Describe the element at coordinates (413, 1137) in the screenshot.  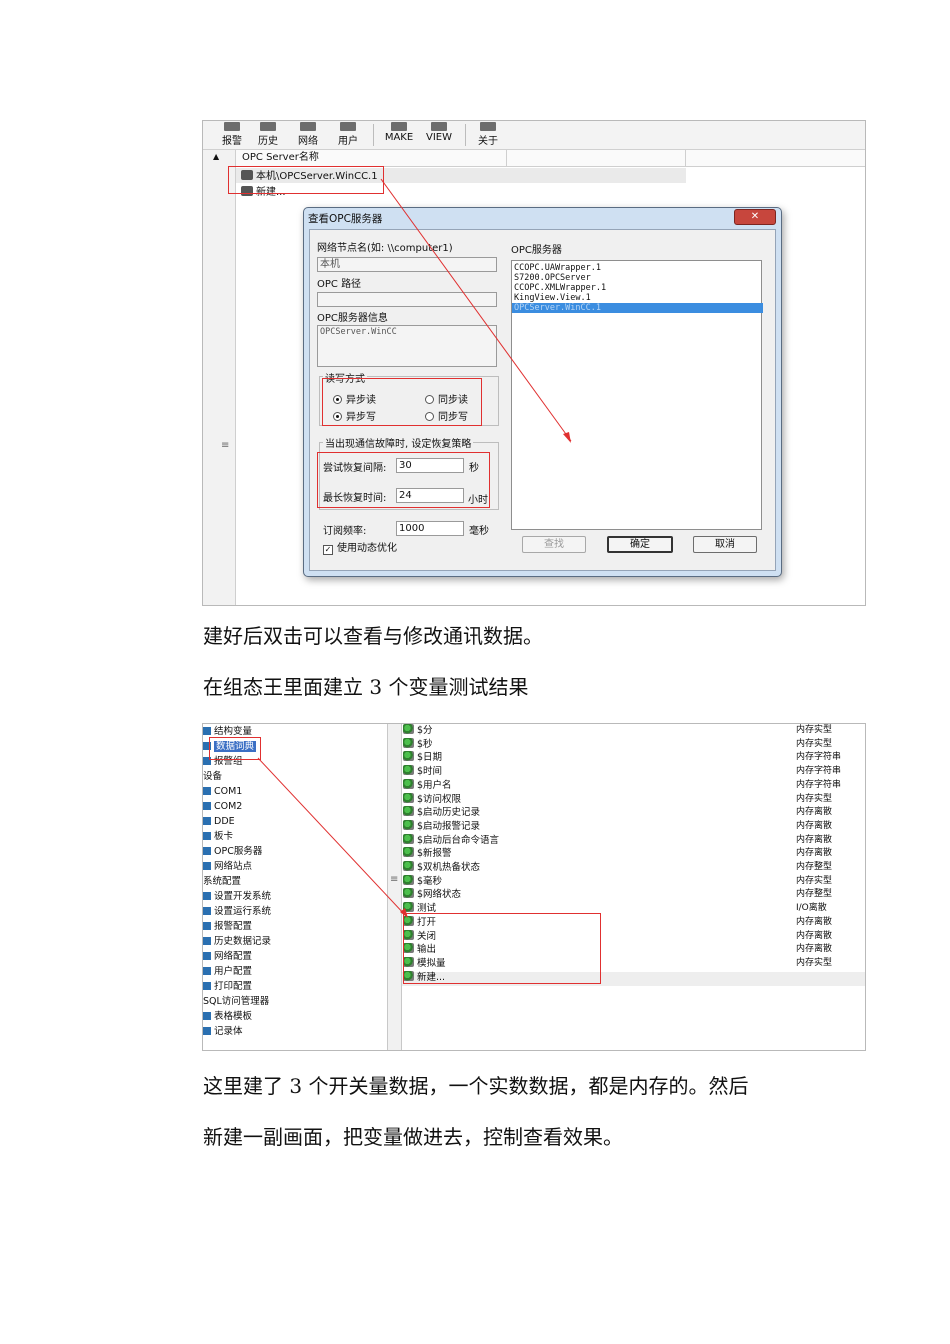
I see `paragraph-4: 新建一副画面，把变量做进去，控制查看效果。` at that location.